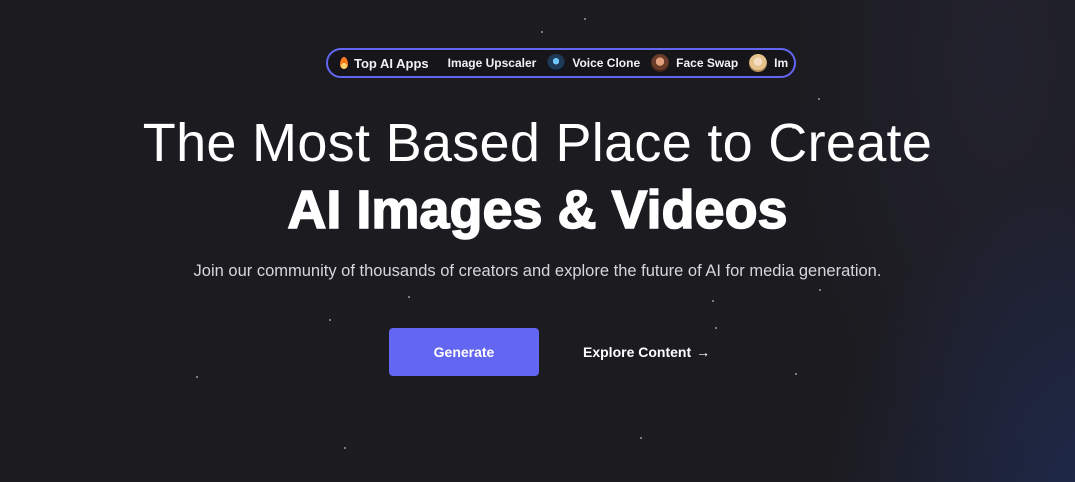  What do you see at coordinates (758, 63) in the screenshot?
I see `woman-avatar-icon` at bounding box center [758, 63].